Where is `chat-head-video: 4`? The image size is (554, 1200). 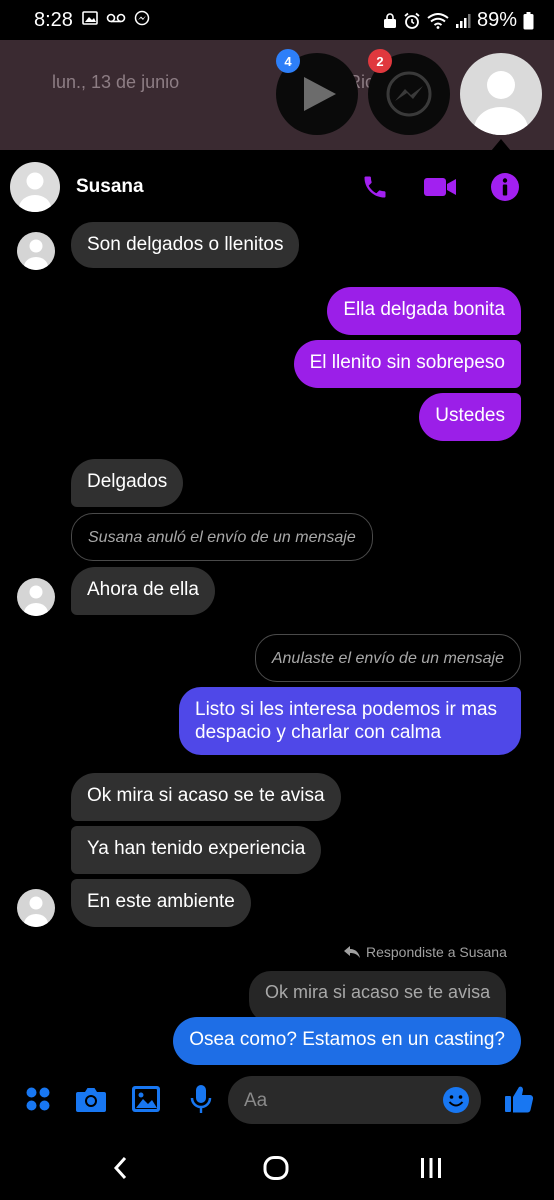
chat-head-video: 4 is located at coordinates (317, 92).